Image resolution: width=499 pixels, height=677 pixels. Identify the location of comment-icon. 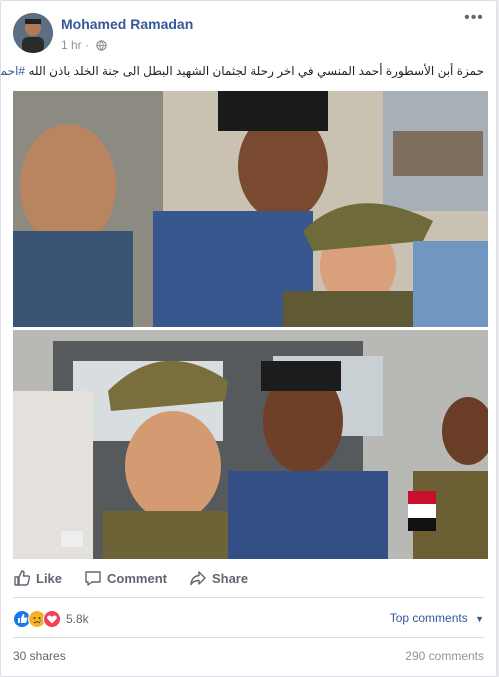
(93, 578).